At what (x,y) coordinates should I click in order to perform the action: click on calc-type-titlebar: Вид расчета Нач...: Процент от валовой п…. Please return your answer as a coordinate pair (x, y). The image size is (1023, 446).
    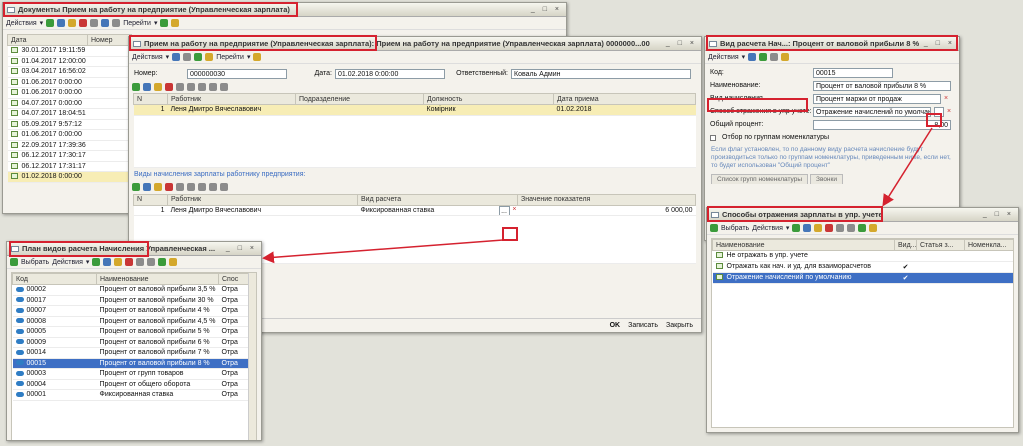
    Looking at the image, I should click on (832, 44).